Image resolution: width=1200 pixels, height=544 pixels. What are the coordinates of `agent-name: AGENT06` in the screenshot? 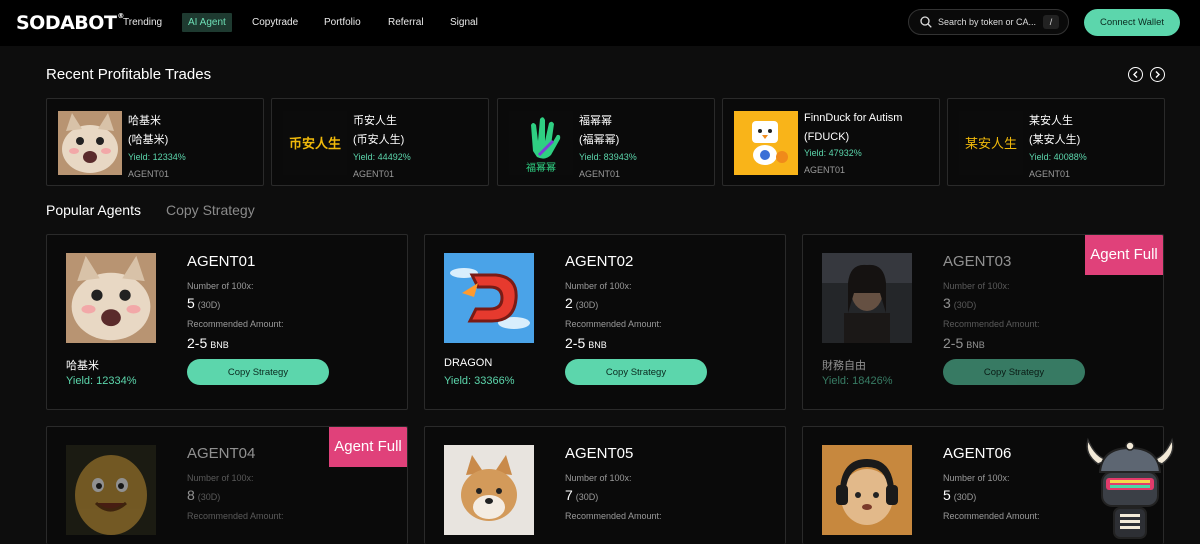 It's located at (977, 453).